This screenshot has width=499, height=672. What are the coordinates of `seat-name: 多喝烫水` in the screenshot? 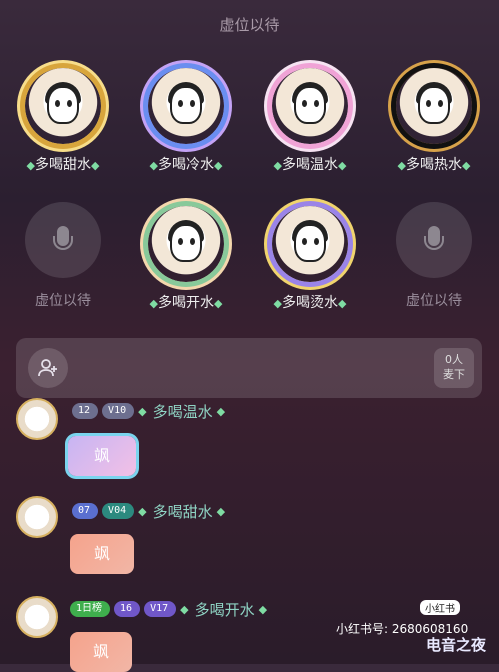 It's located at (310, 303).